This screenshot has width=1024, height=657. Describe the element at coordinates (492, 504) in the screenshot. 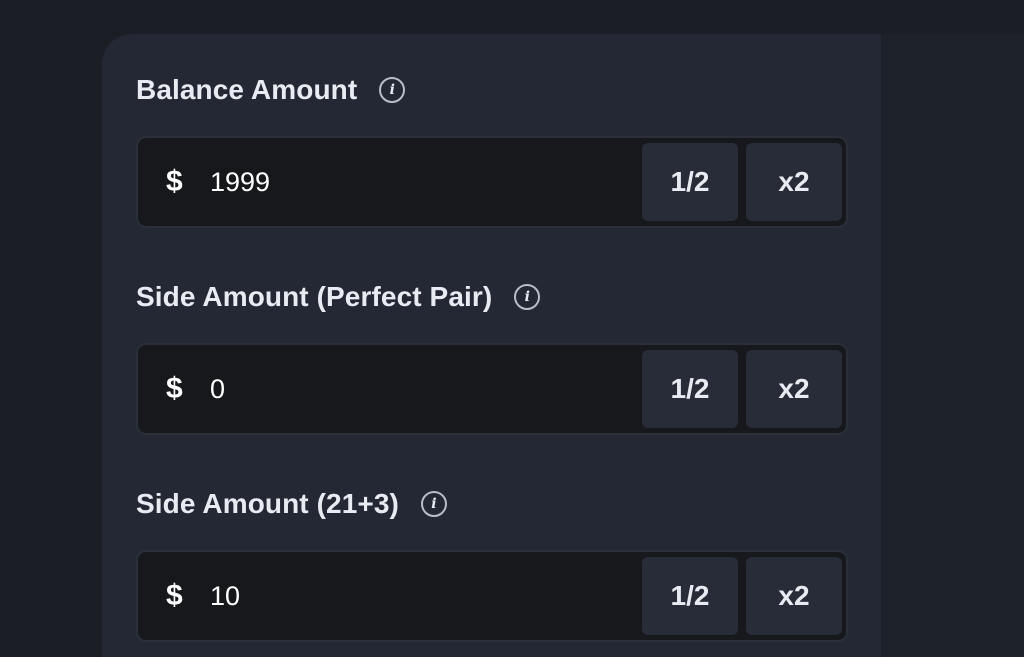

I see `twentyone-plus-three-label-row: Side Amount (21+3) i` at that location.